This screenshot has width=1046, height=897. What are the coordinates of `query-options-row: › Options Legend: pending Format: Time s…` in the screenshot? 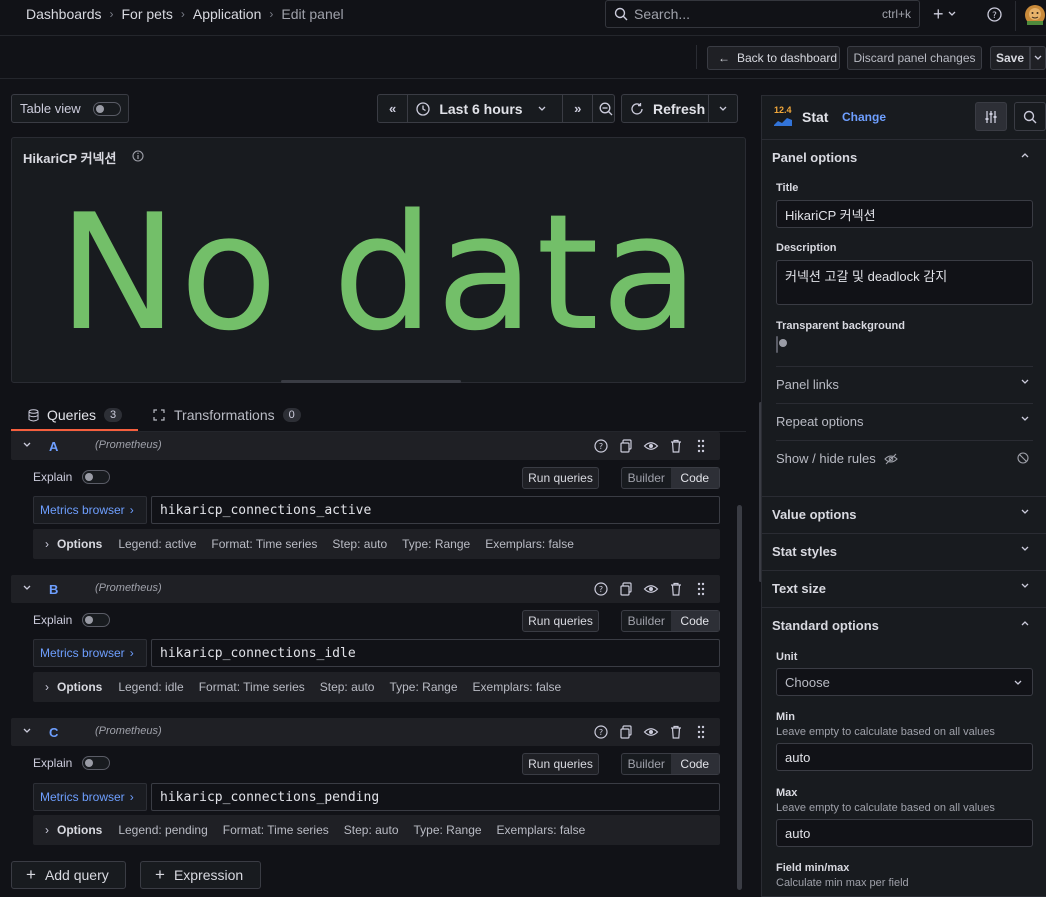 It's located at (376, 830).